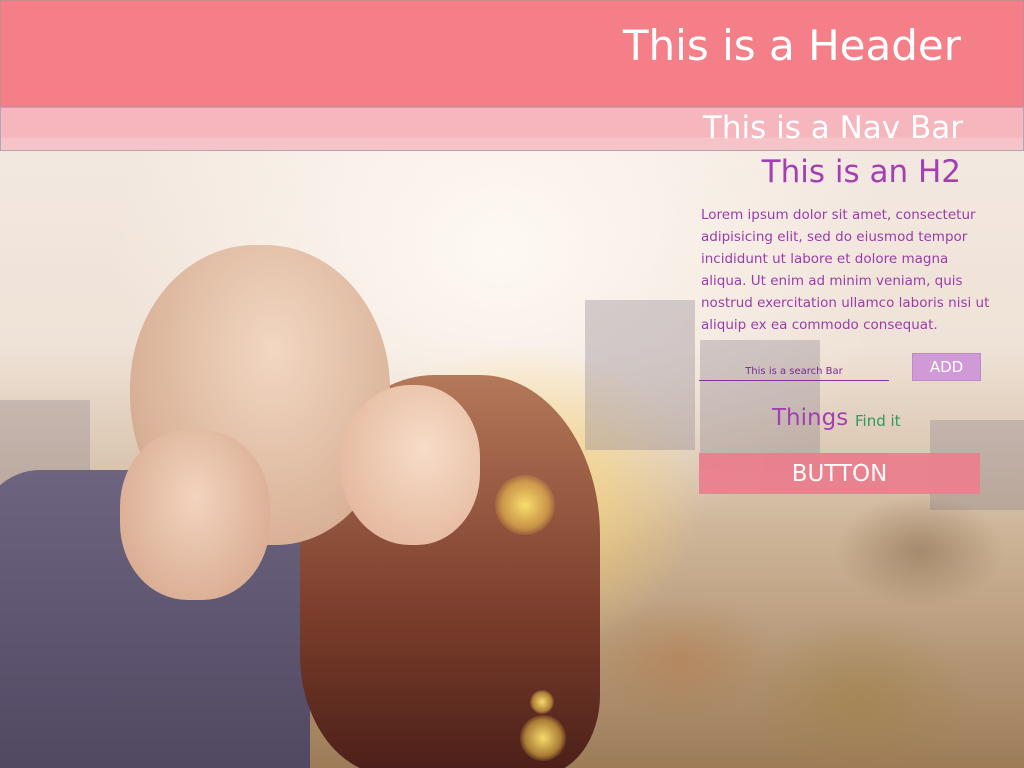 The width and height of the screenshot is (1024, 768). What do you see at coordinates (833, 128) in the screenshot?
I see `nav-bar-title: This is a Nav Bar` at bounding box center [833, 128].